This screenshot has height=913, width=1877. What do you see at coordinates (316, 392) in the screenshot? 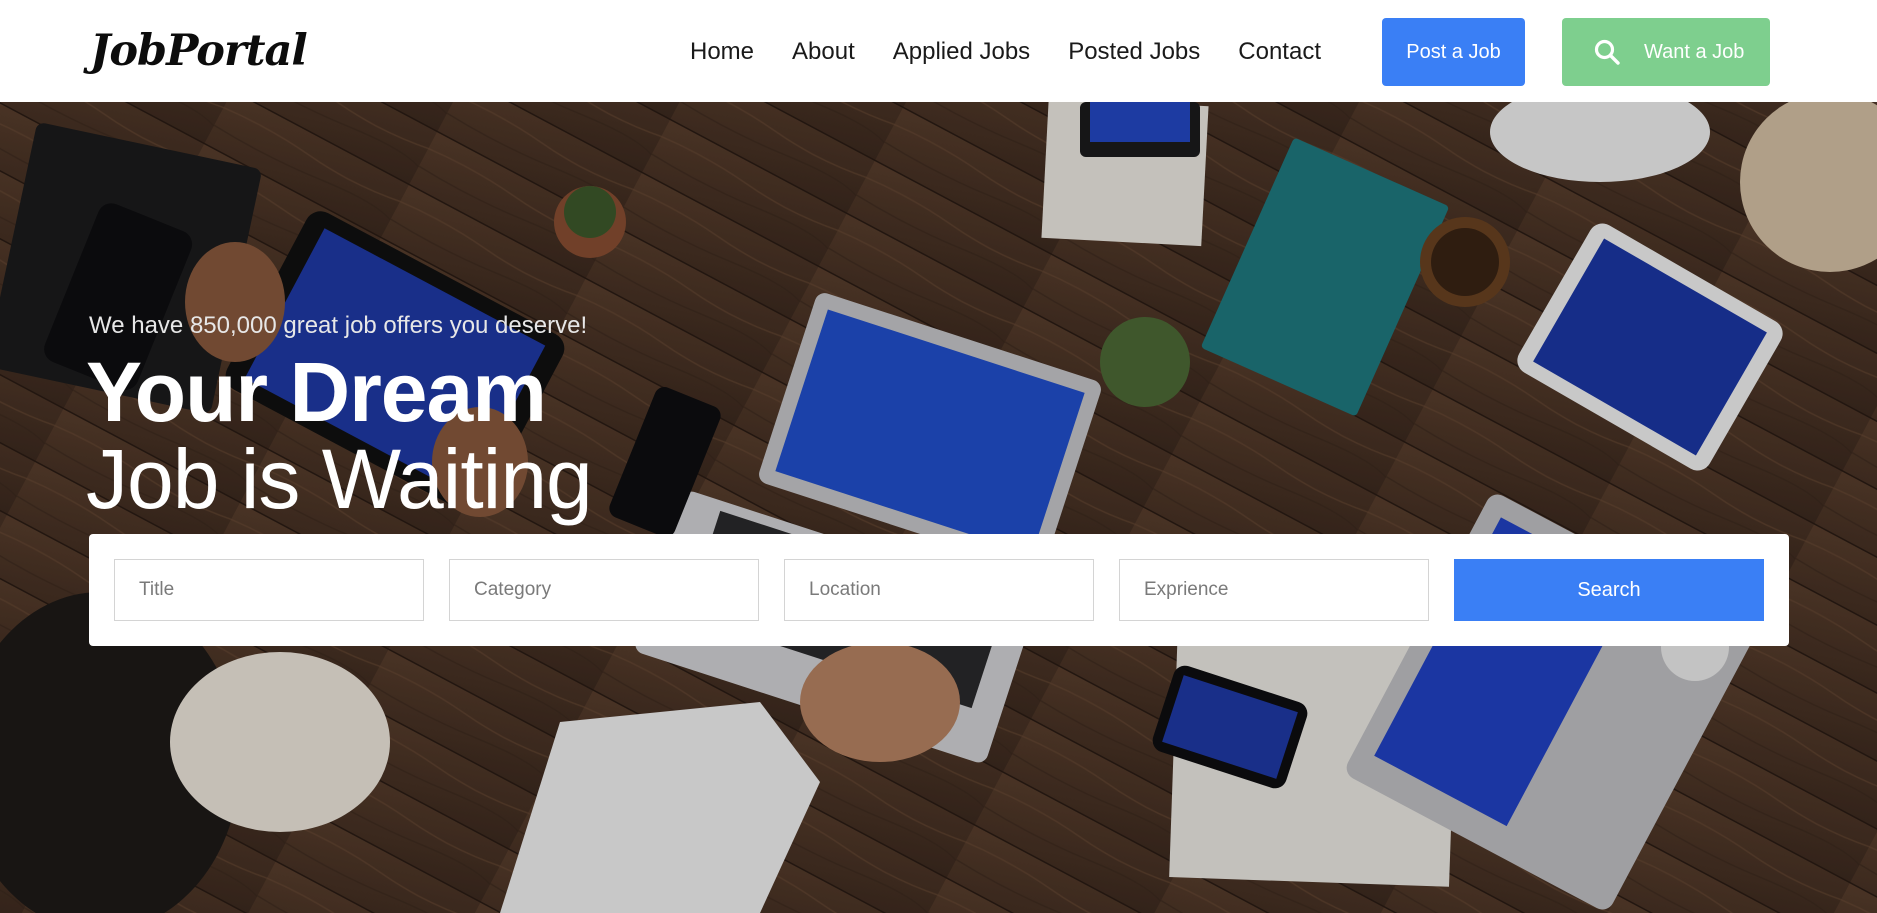
I see `hero-headline-bold: Your Dream` at bounding box center [316, 392].